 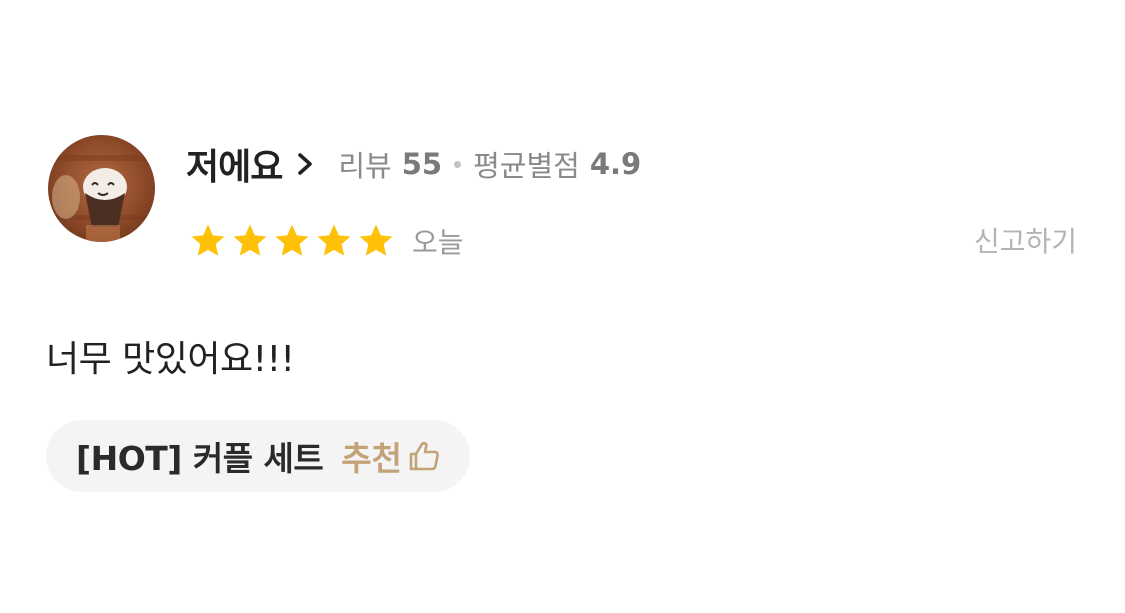 I want to click on review-count: 55, so click(x=422, y=164).